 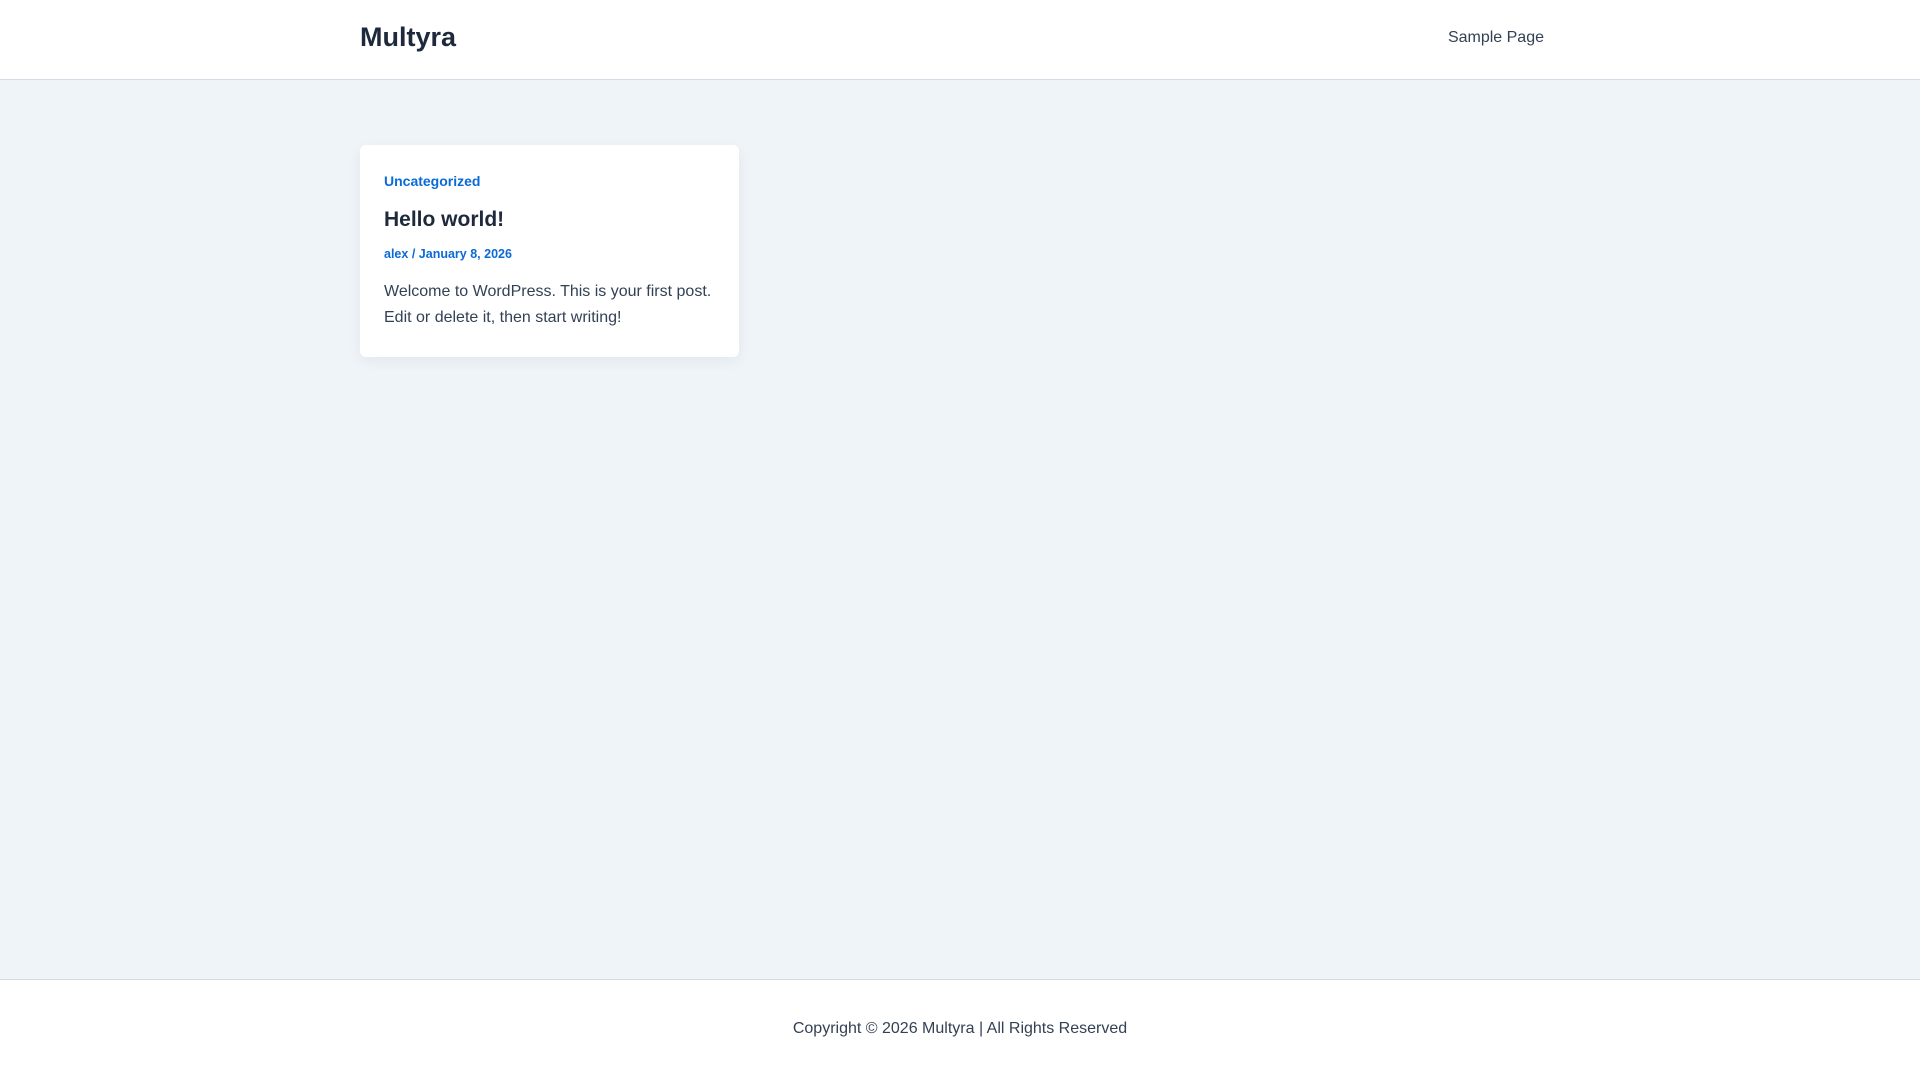 What do you see at coordinates (465, 254) in the screenshot?
I see `post-date-link: January 8, 2026` at bounding box center [465, 254].